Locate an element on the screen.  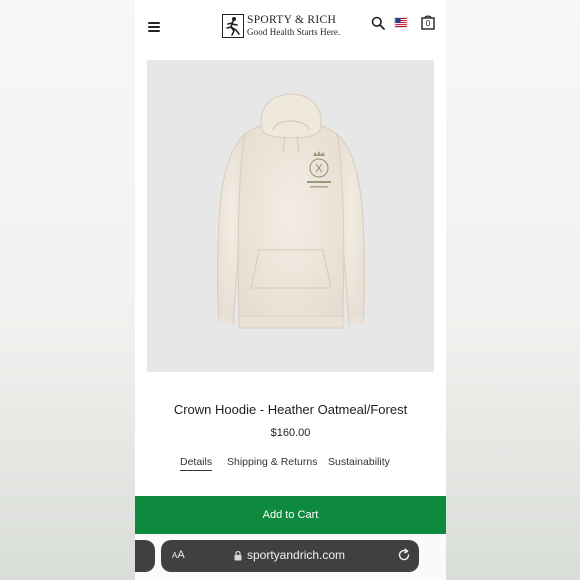
reload-icon is located at coordinates (404, 555).